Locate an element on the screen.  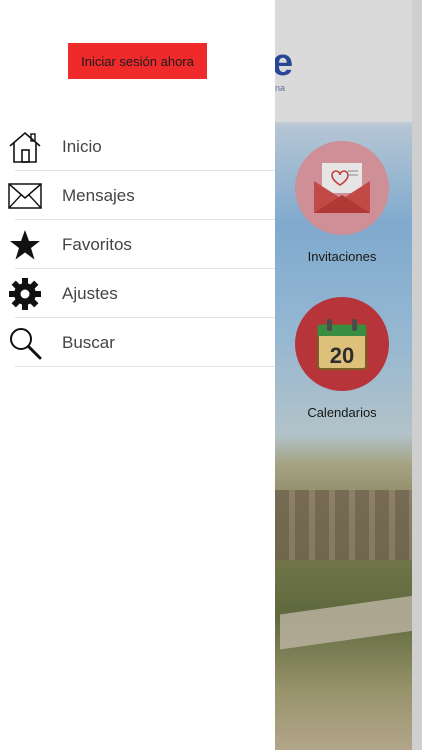
envelope-icon is located at coordinates (25, 196).